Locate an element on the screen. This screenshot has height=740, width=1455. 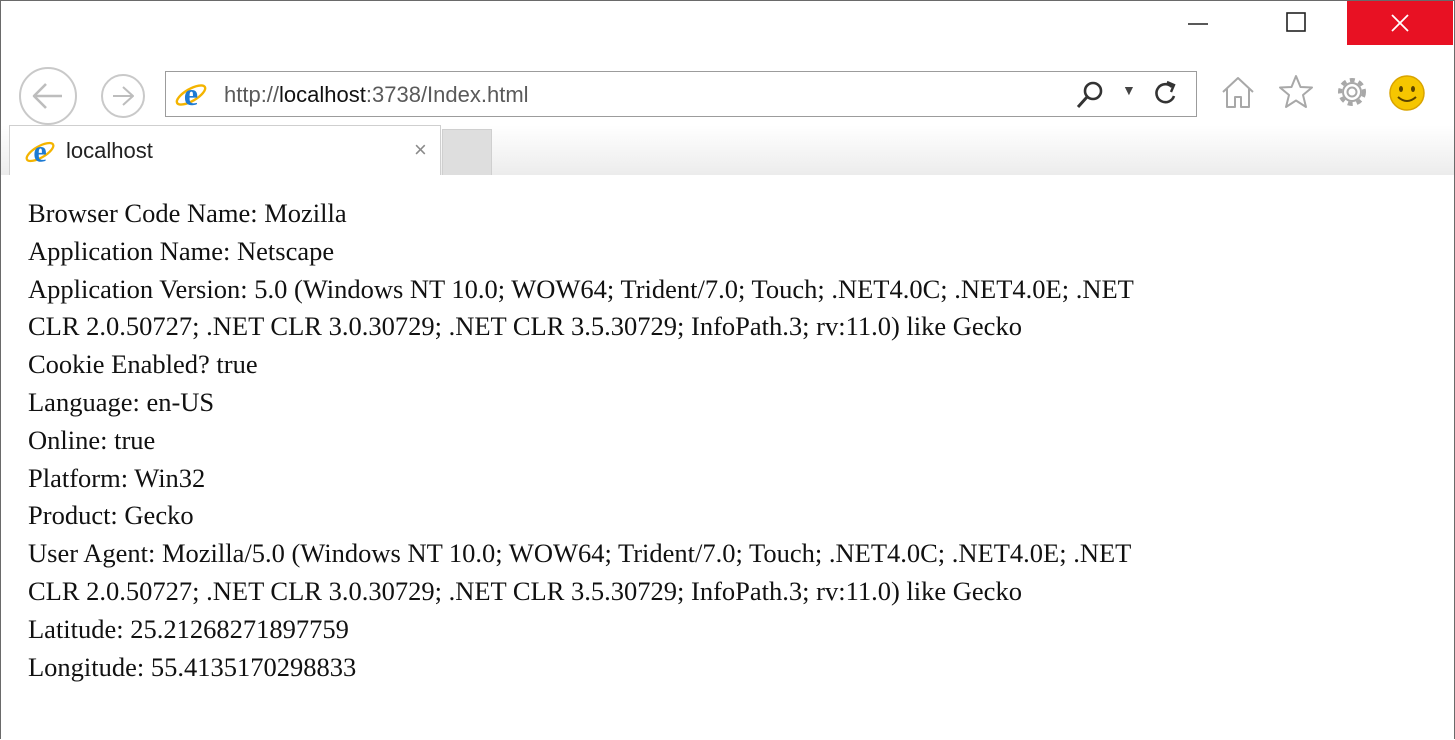
new-tab-button is located at coordinates (467, 152).